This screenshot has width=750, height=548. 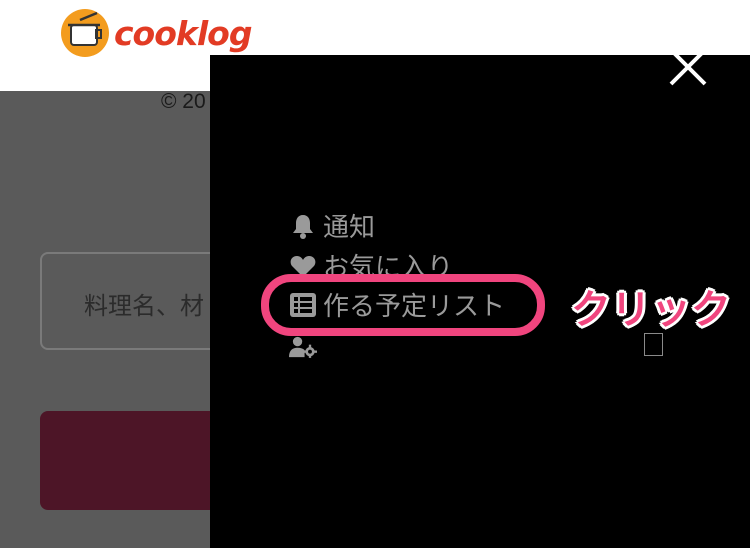 I want to click on click-annotation: クリック, so click(x=651, y=310).